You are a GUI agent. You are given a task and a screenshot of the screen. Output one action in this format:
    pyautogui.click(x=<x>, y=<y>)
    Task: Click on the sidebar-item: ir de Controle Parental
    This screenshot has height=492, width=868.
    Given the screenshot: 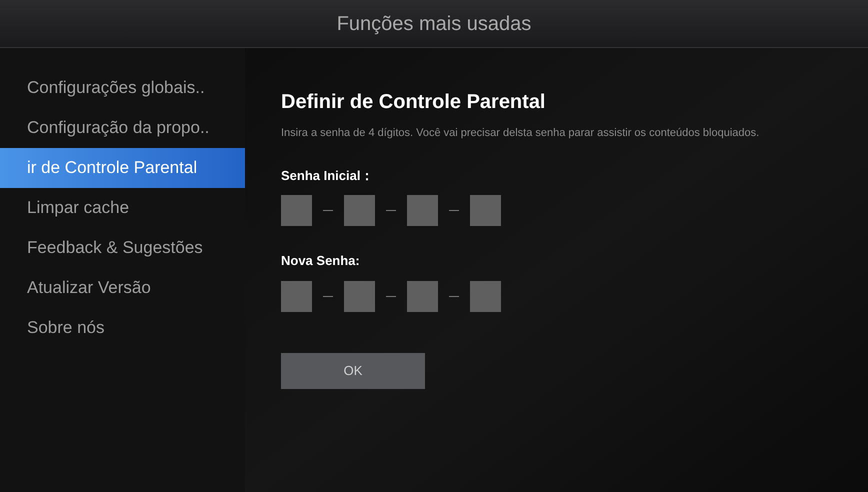 What is the action you would take?
    pyautogui.click(x=122, y=168)
    